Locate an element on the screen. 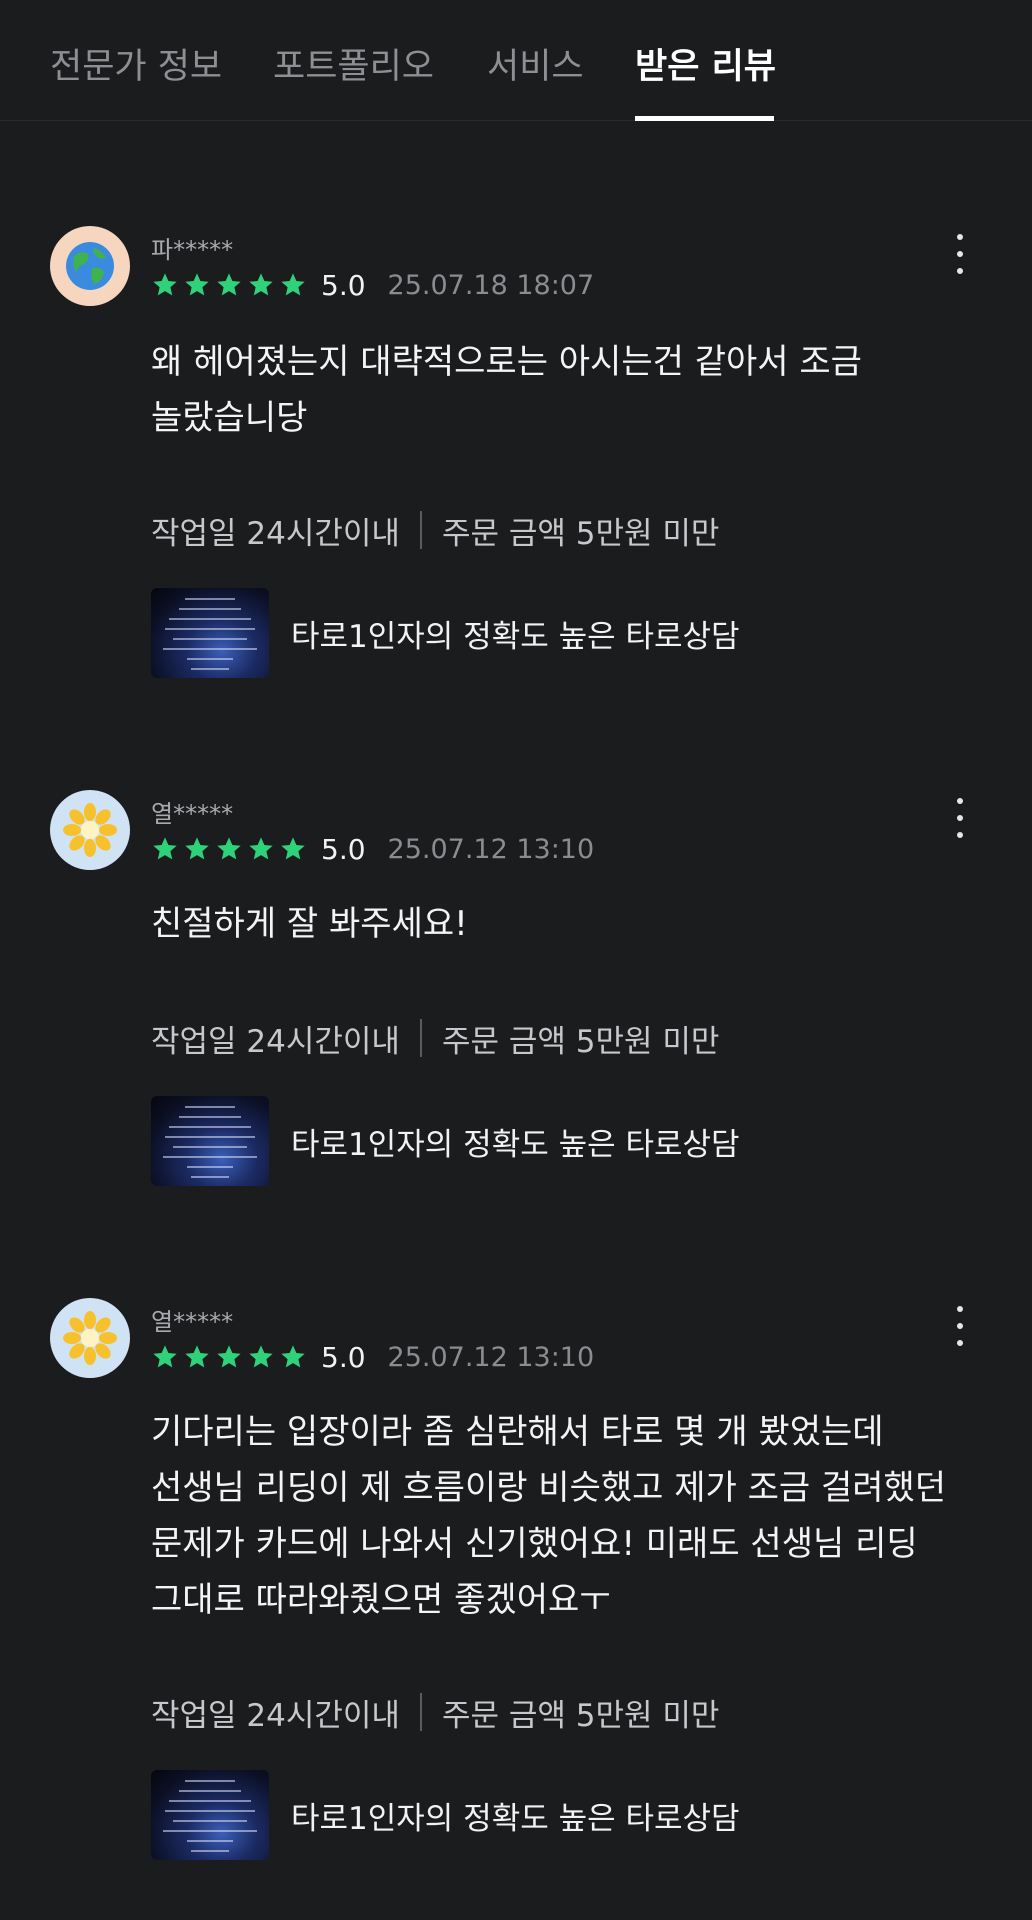  rating-row: 5.0 25.07.18 18:07 is located at coordinates (372, 285).